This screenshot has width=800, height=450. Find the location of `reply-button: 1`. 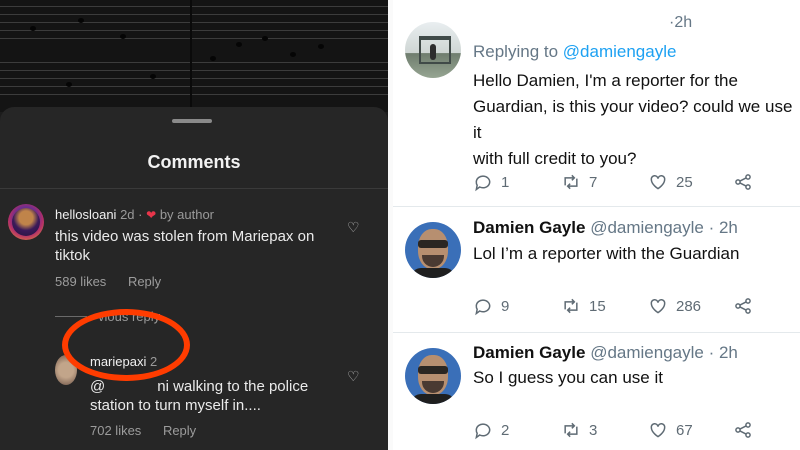

reply-button: 1 is located at coordinates (491, 182).